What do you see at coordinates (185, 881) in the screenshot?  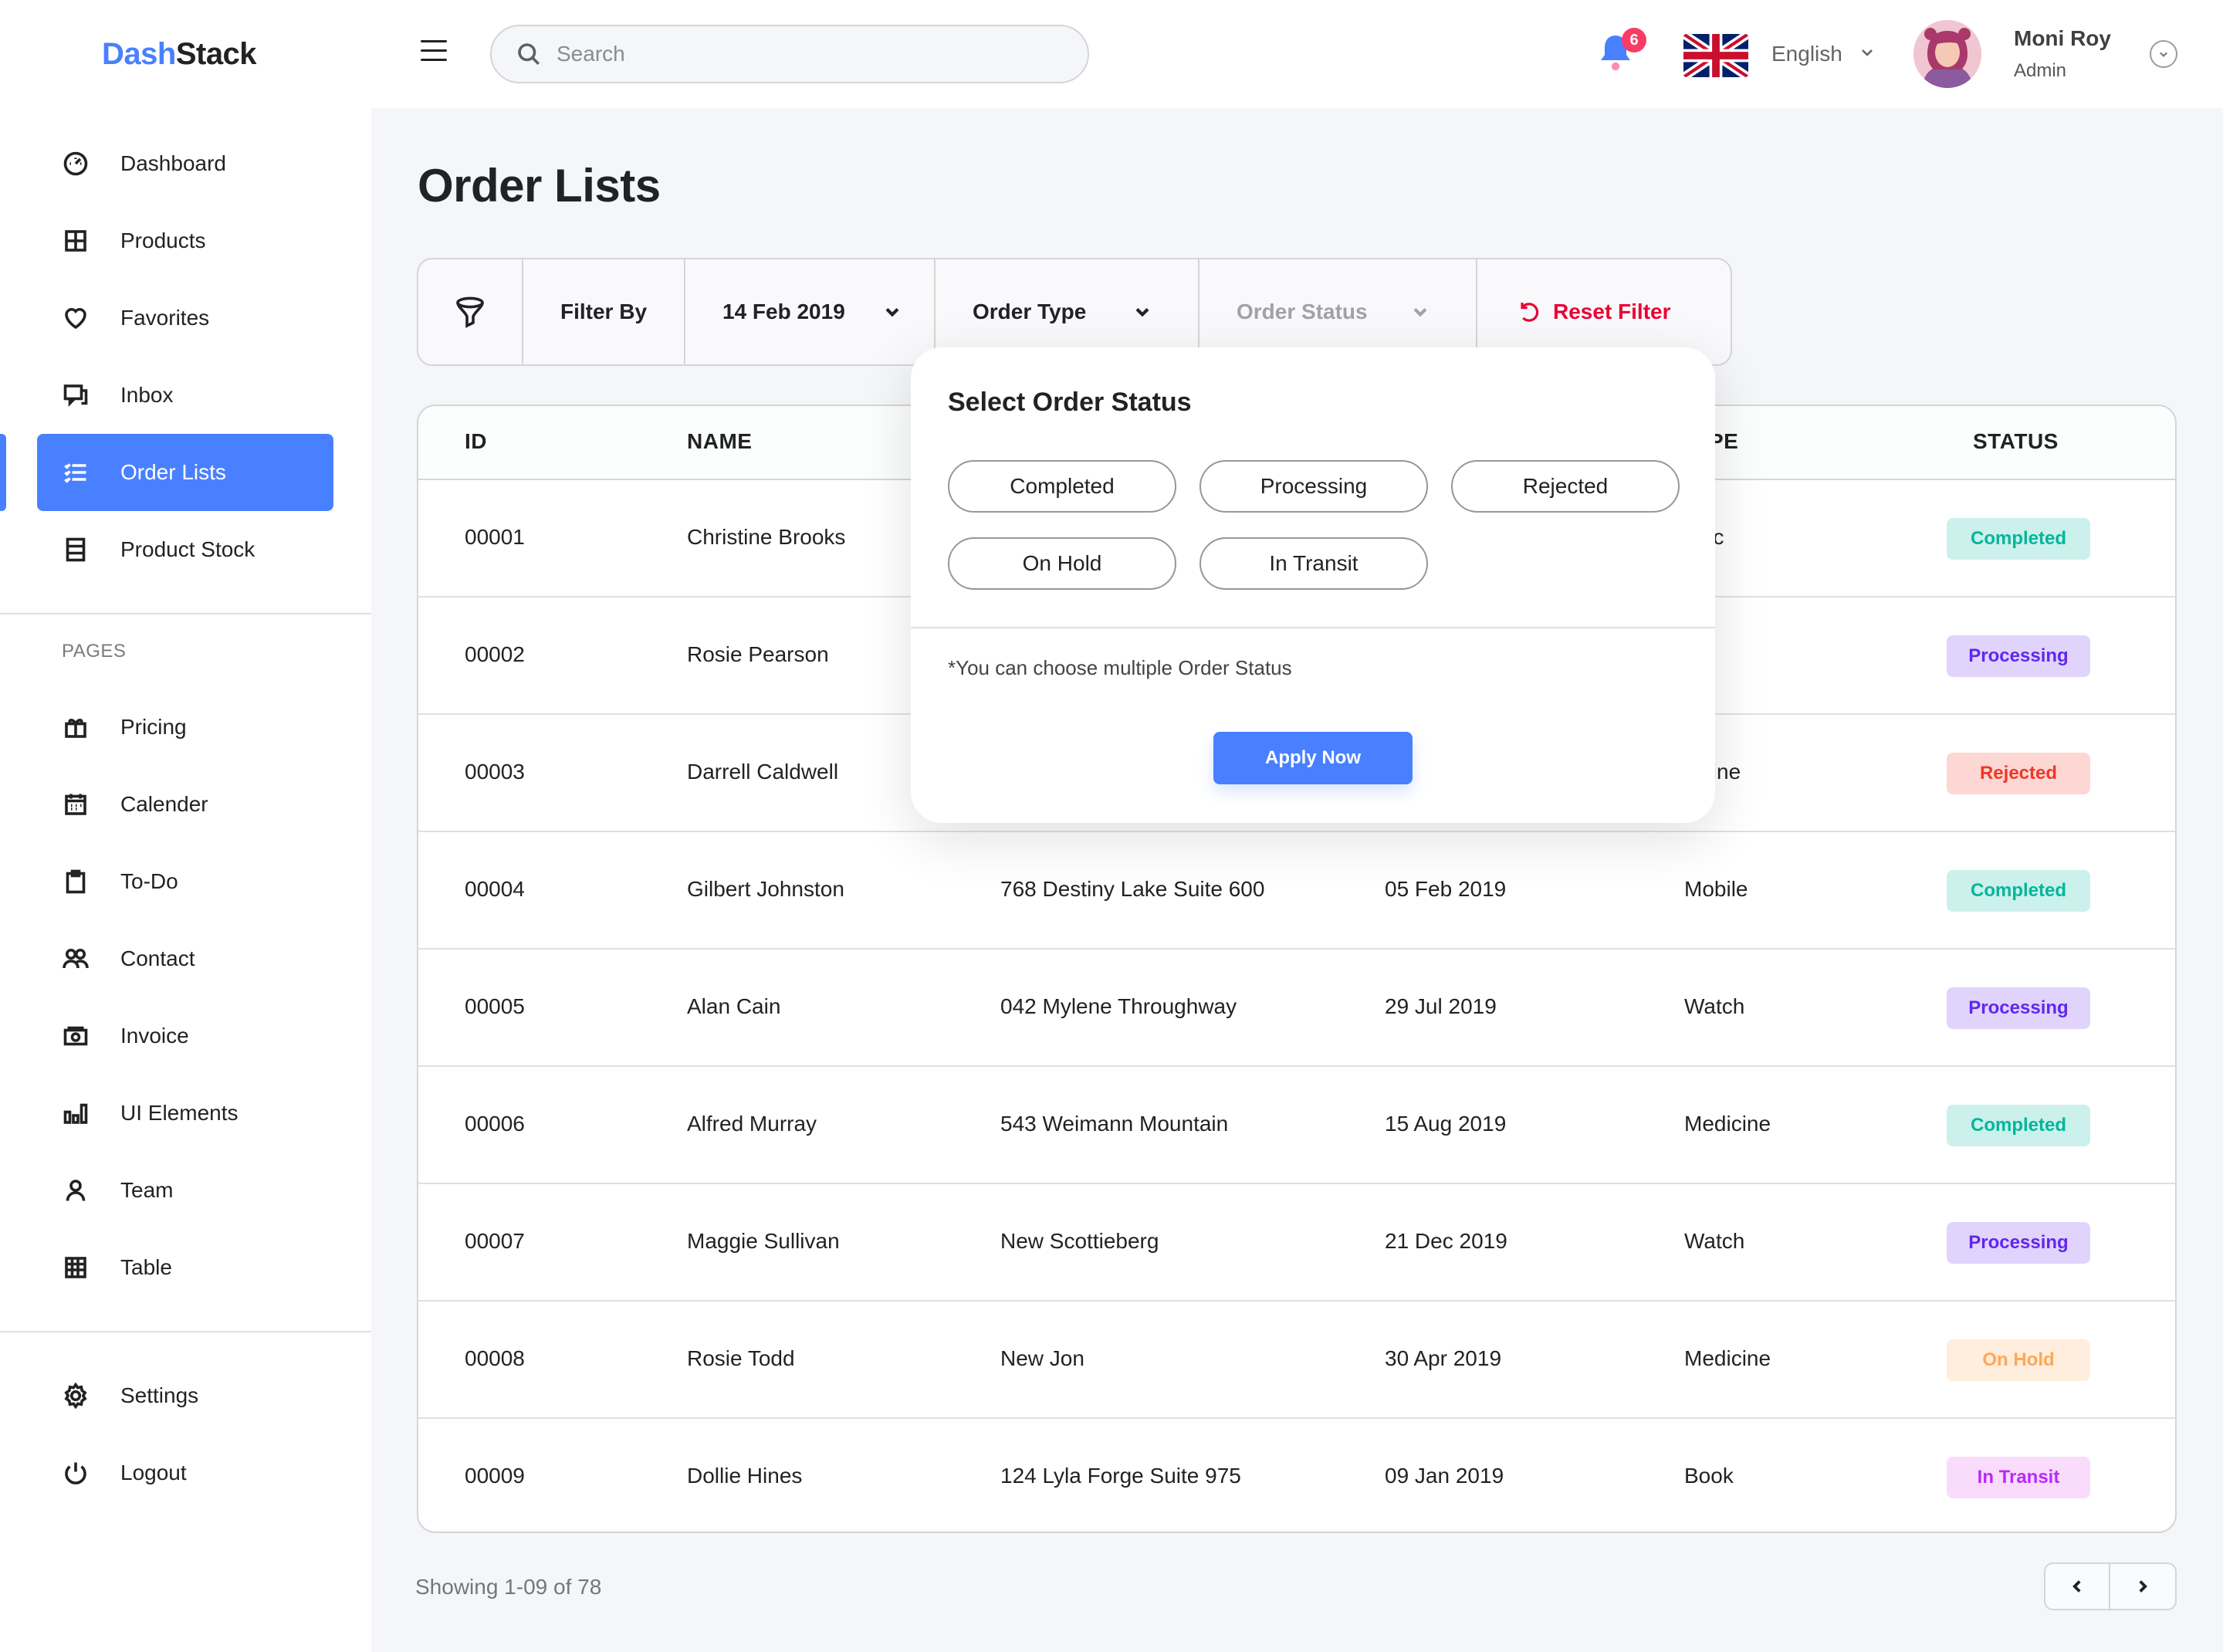 I see `sidebar-item-todo: To-Do` at bounding box center [185, 881].